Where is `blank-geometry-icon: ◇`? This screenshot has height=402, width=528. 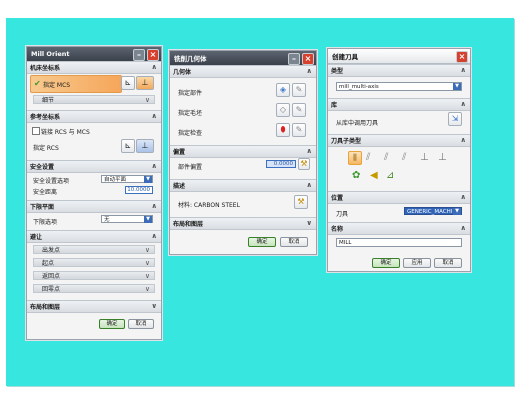 blank-geometry-icon: ◇ is located at coordinates (283, 110).